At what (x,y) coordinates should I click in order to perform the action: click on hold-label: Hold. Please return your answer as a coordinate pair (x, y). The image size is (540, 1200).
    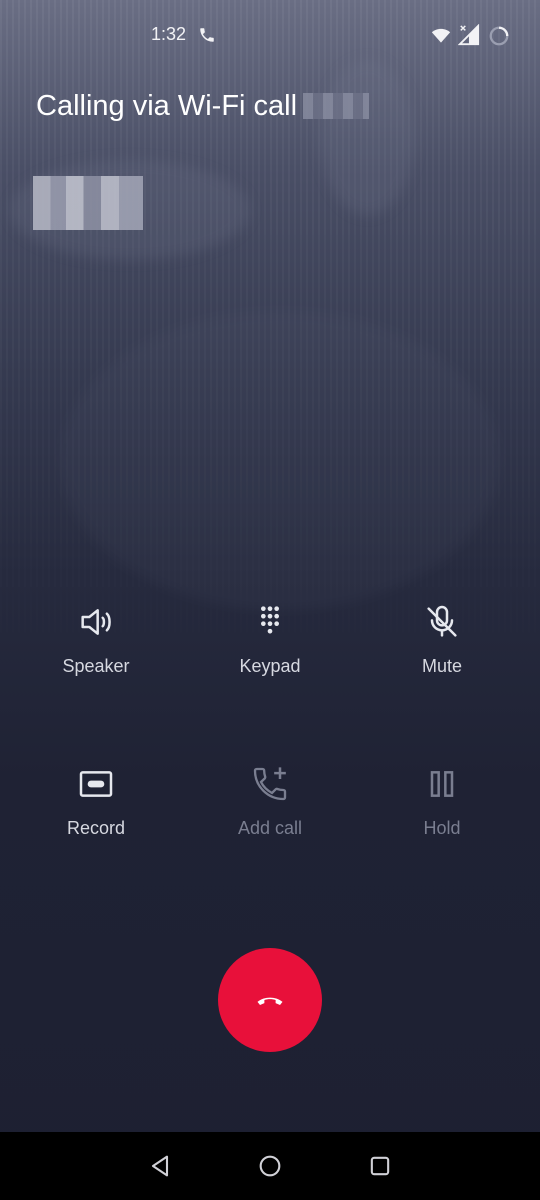
    Looking at the image, I should click on (442, 828).